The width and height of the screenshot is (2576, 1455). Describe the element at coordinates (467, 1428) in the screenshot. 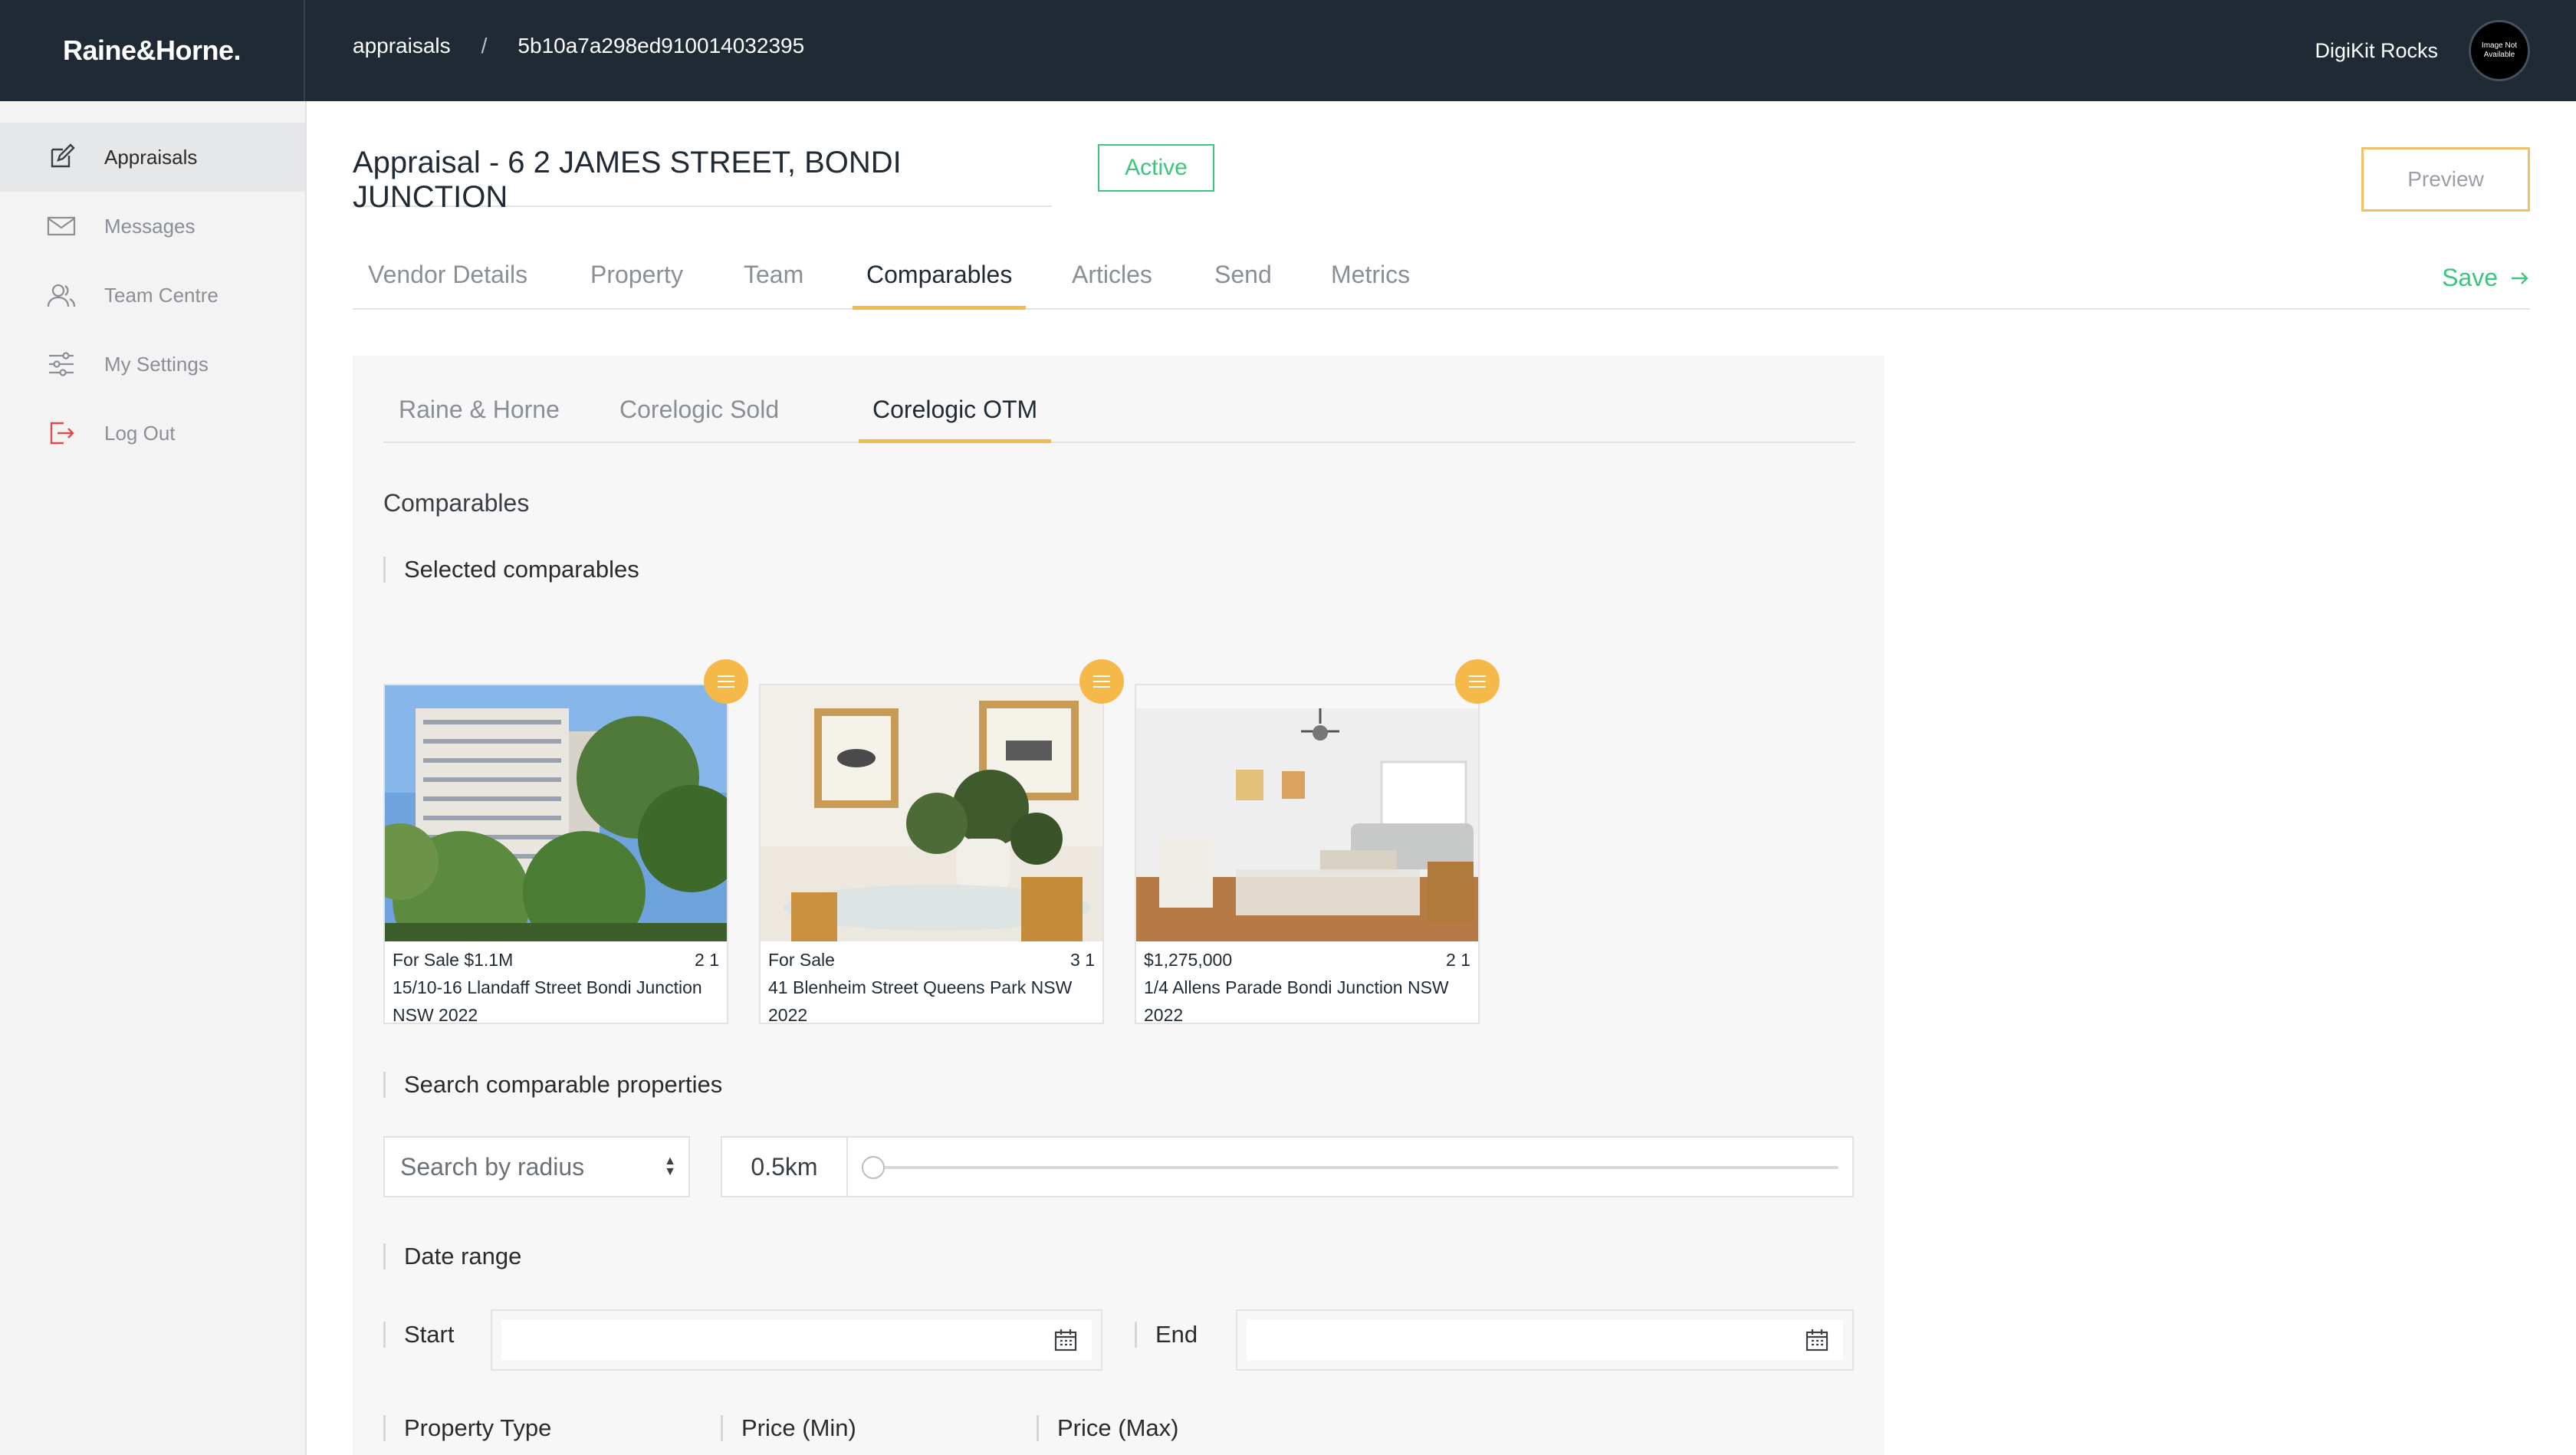

I see `property-type-label: Property Type` at that location.